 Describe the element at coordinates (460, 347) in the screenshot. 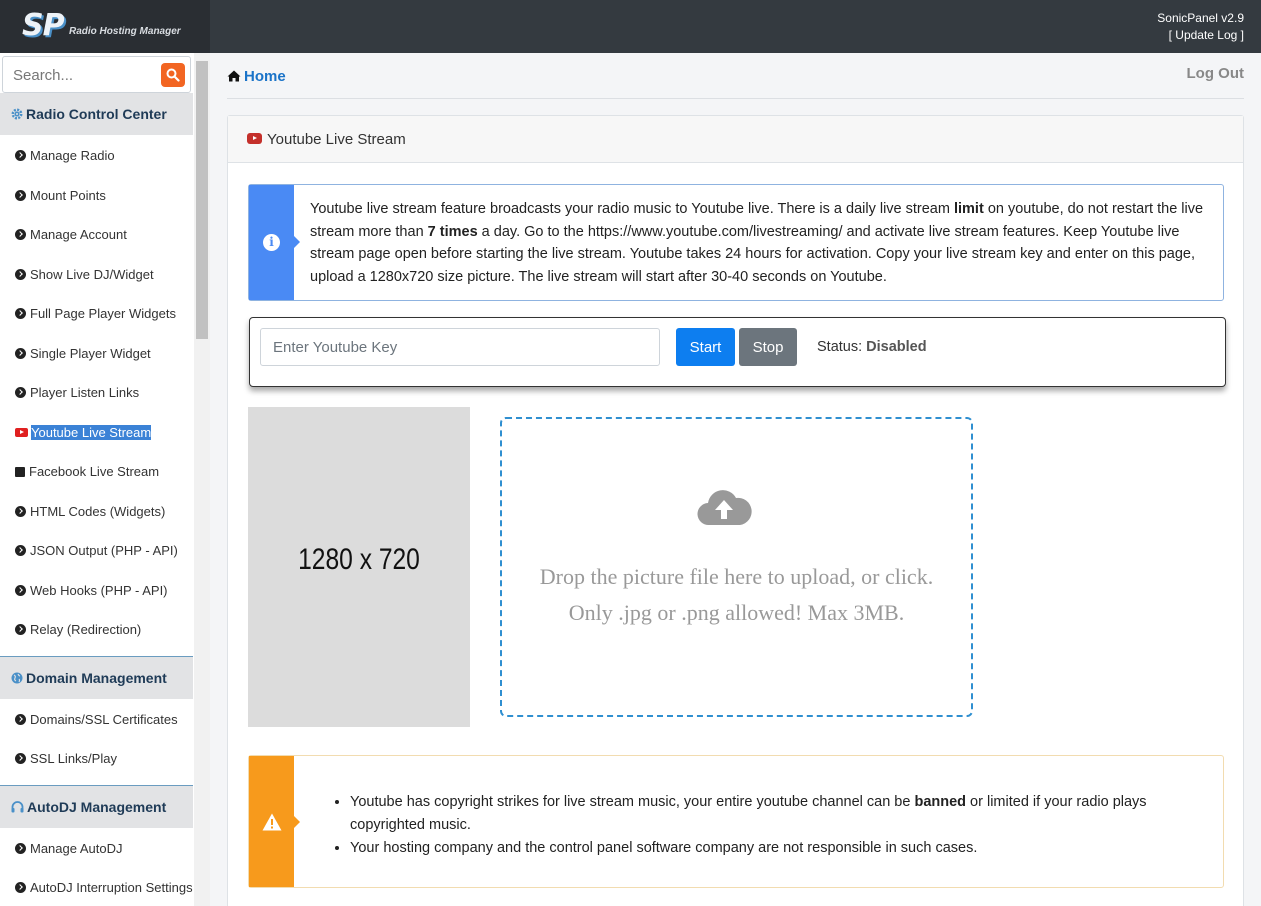

I see `youtube-key-input` at that location.